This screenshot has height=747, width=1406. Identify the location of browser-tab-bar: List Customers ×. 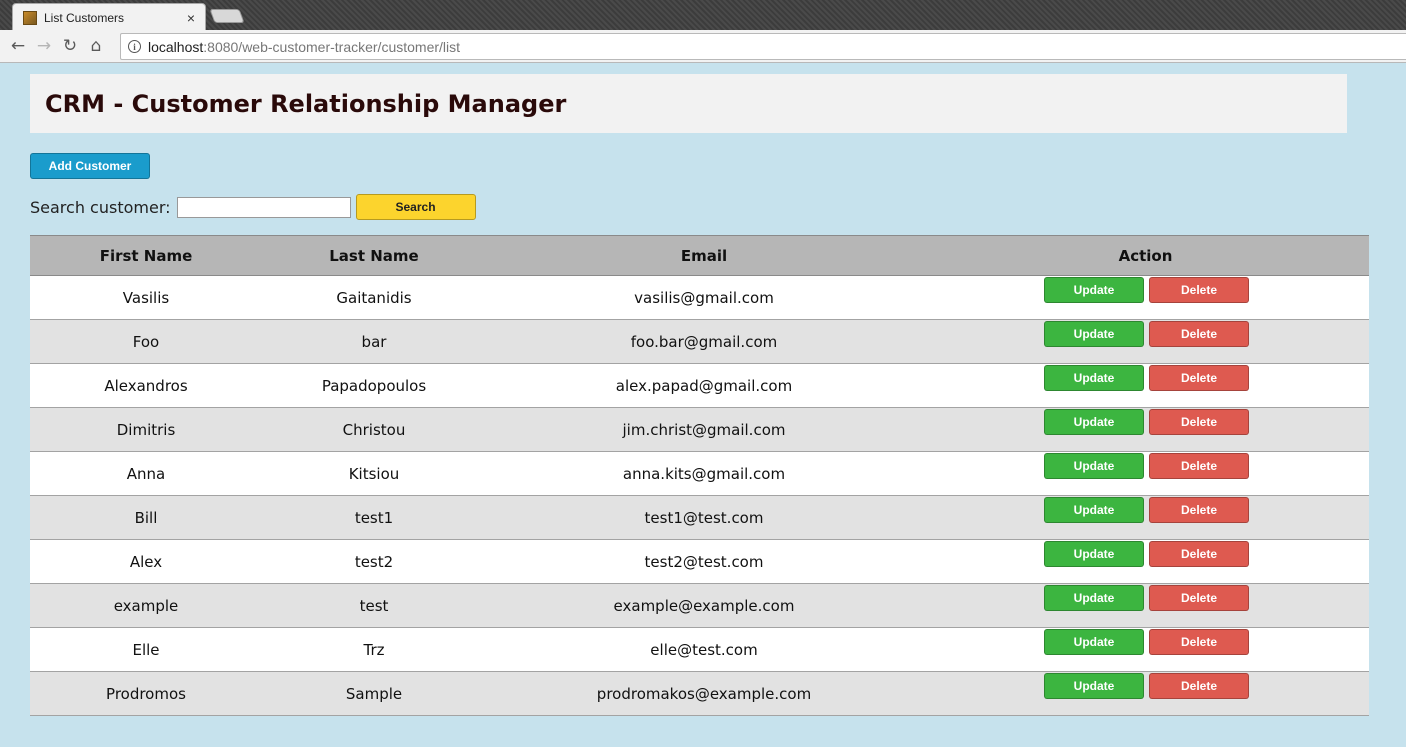
(703, 15).